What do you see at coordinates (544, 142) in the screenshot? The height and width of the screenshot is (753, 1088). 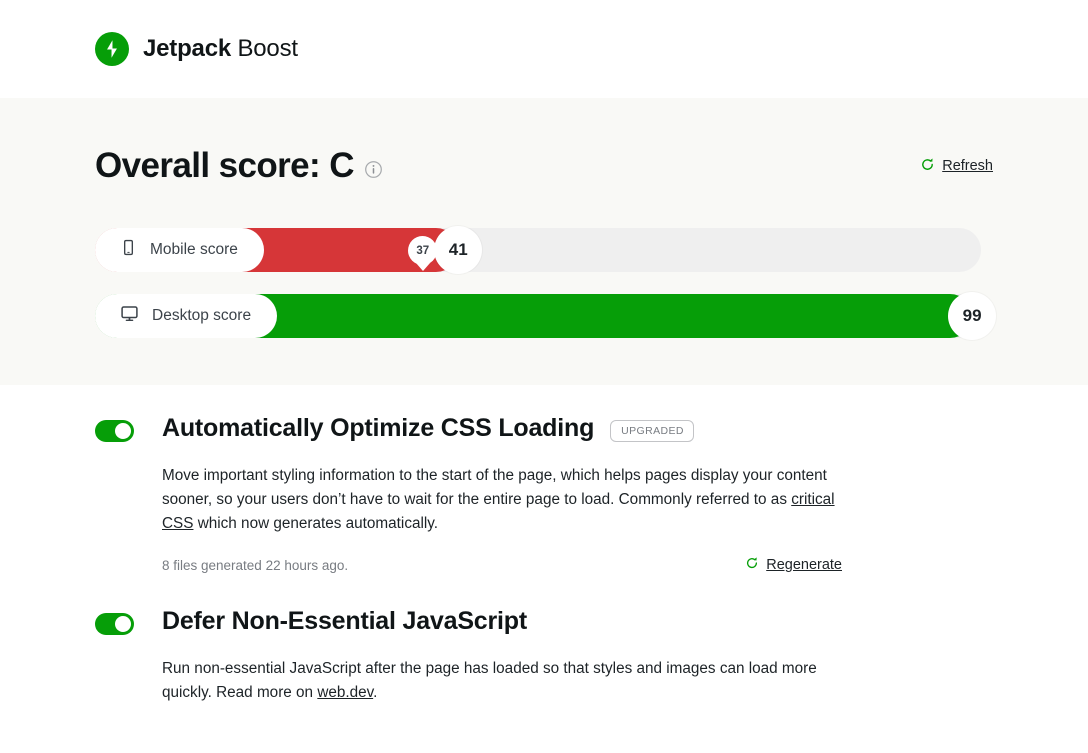 I see `score-header: Overall score: C Refresh` at bounding box center [544, 142].